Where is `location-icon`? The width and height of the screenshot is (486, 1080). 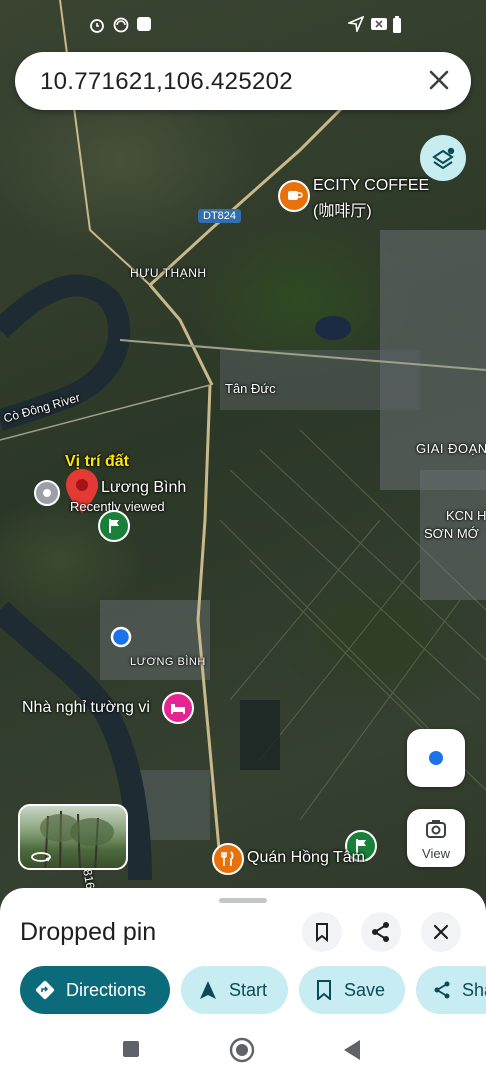 location-icon is located at coordinates (356, 24).